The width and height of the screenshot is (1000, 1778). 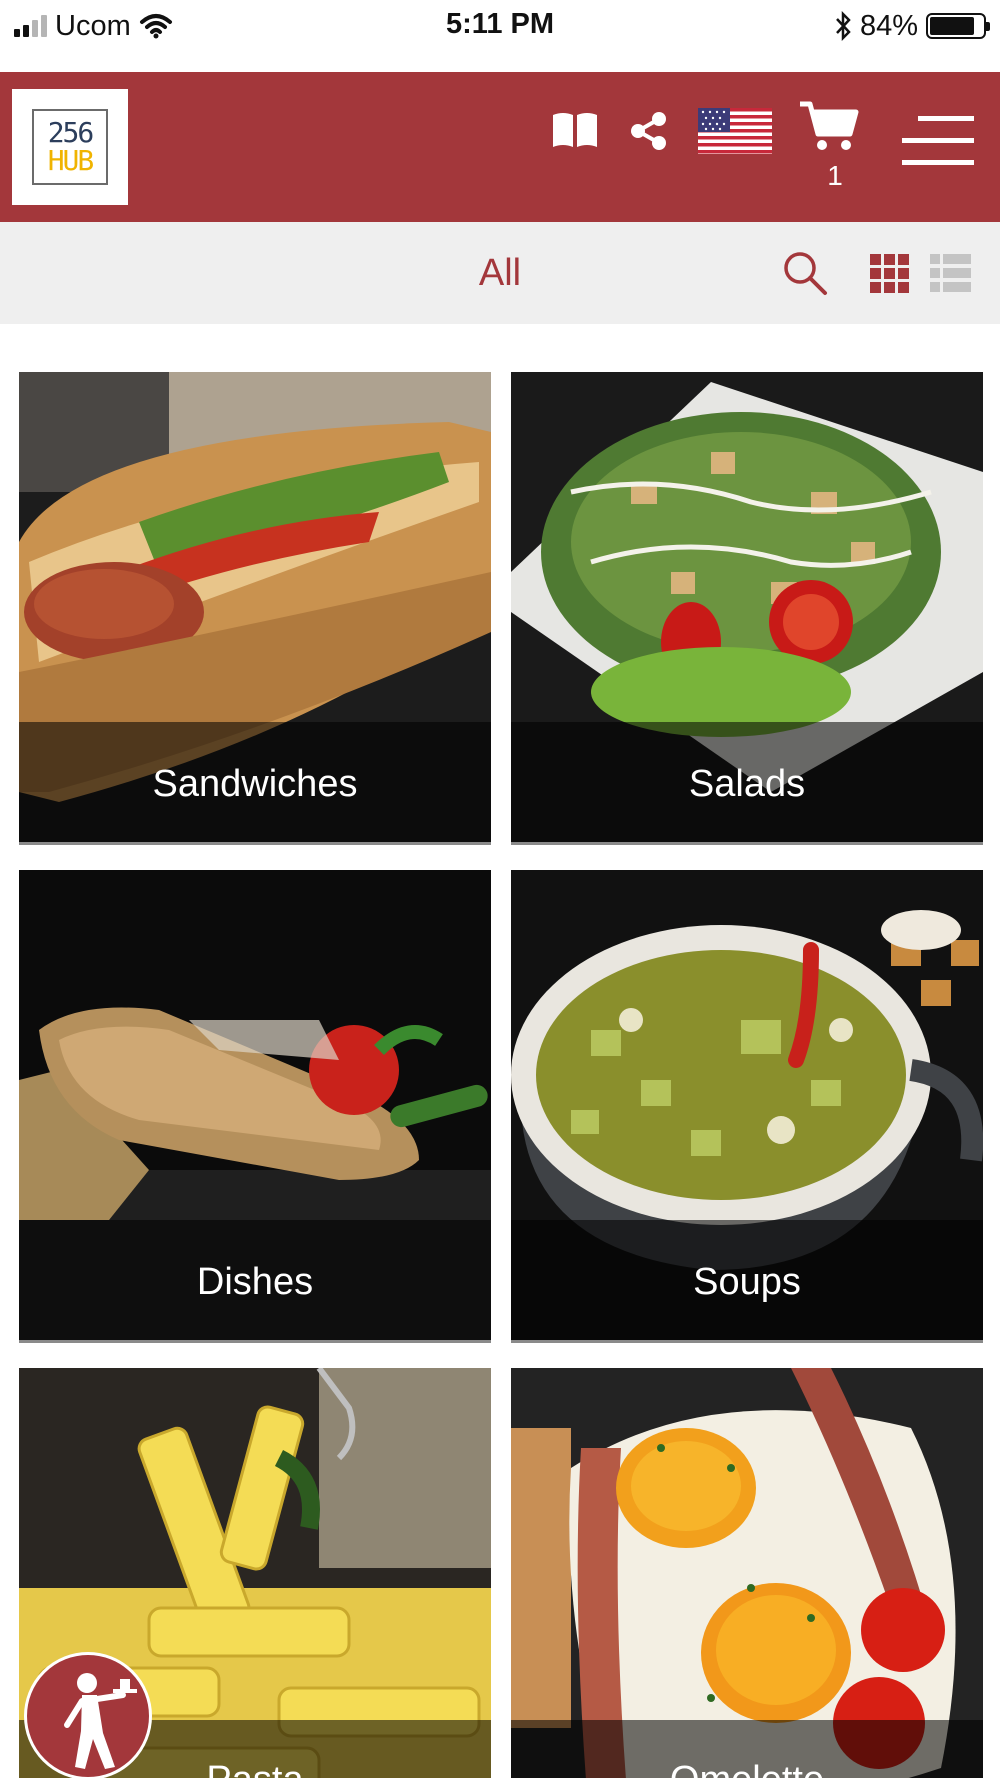 What do you see at coordinates (951, 274) in the screenshot?
I see `list-view-icon` at bounding box center [951, 274].